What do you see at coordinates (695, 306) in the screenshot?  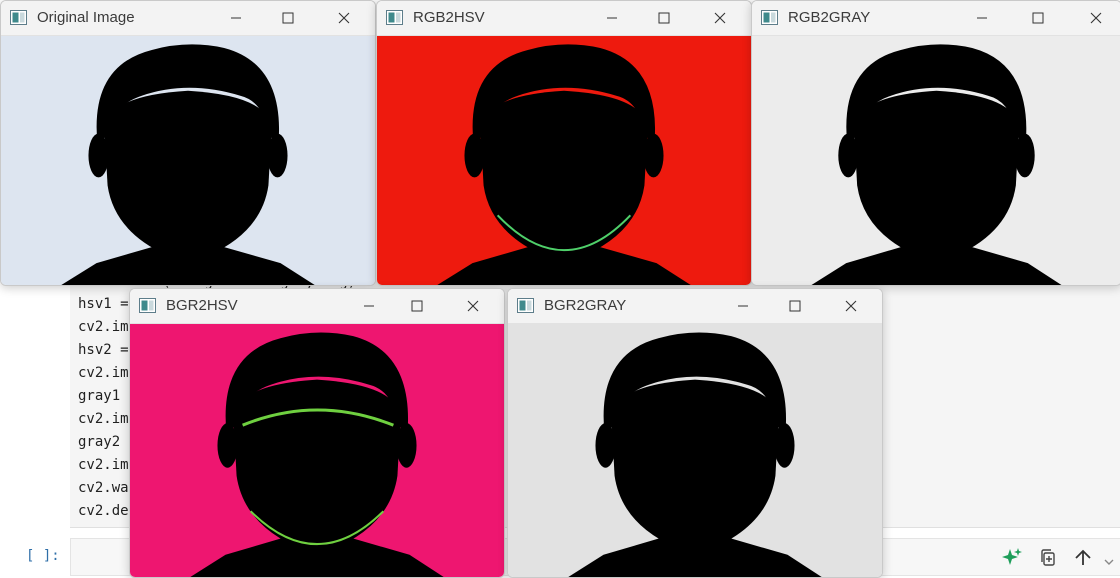 I see `titlebar: BGR2GRAY` at bounding box center [695, 306].